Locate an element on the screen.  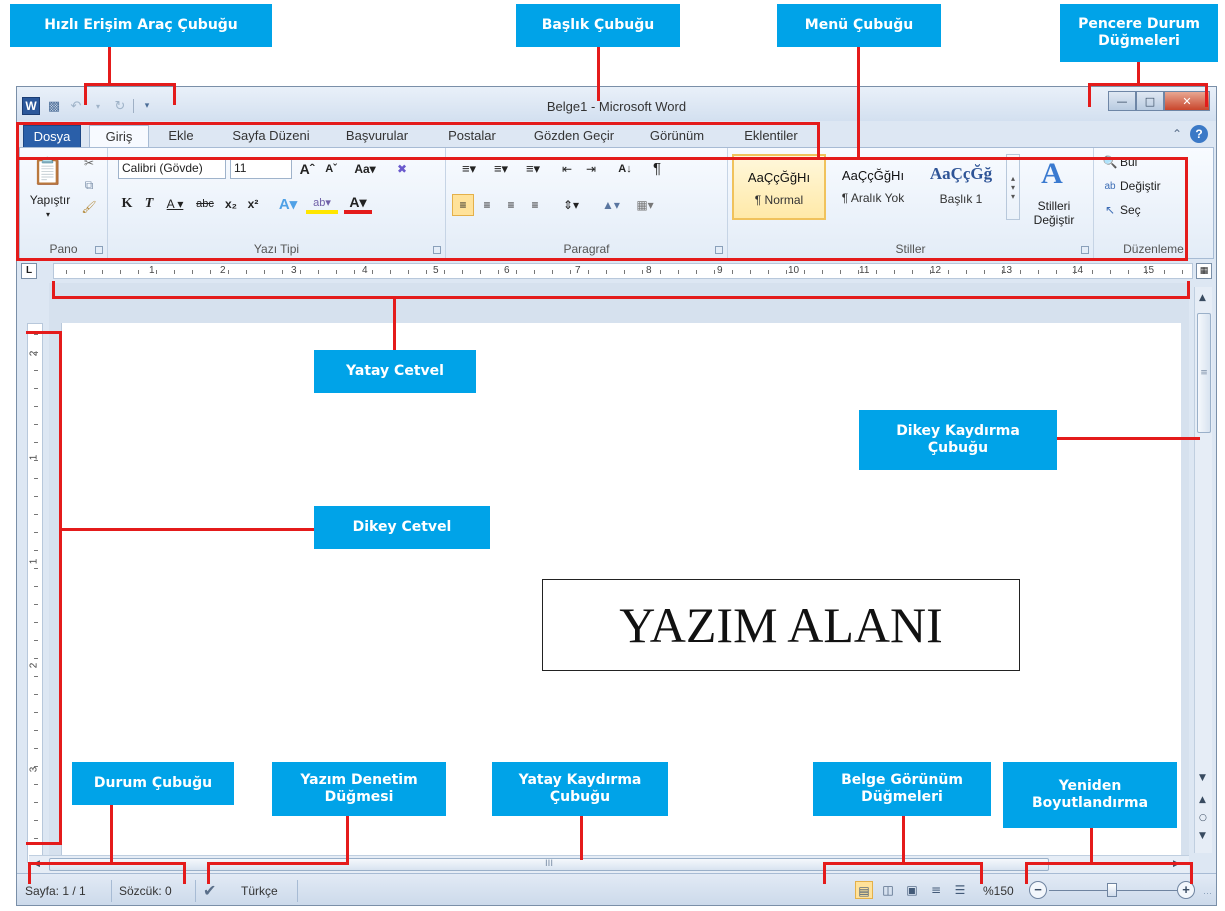
highlight-spell-check is located at coordinates (278, 873).